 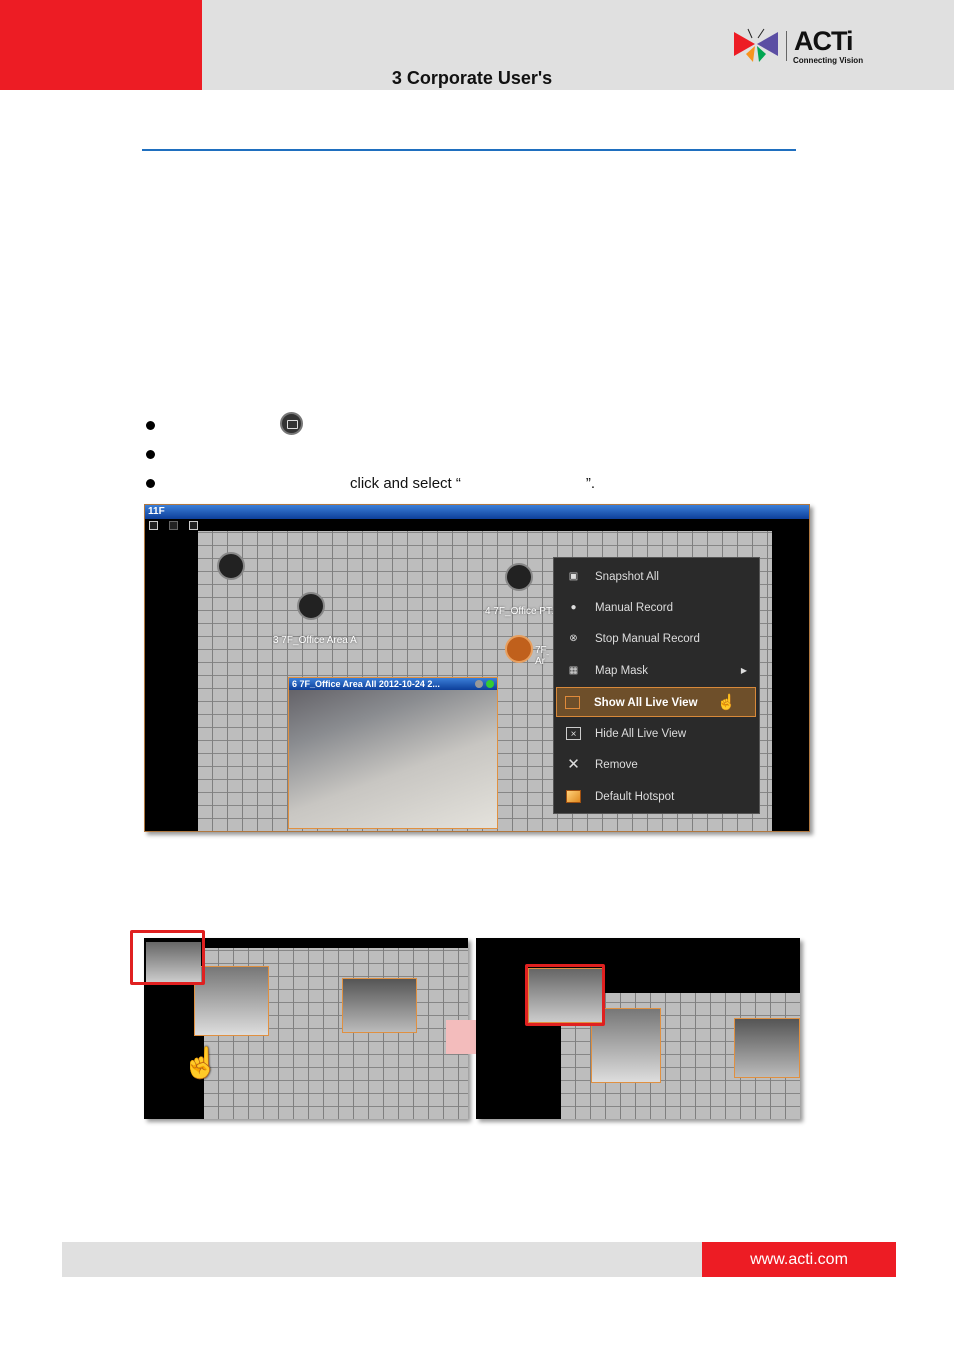 What do you see at coordinates (519, 577) in the screenshot?
I see `ptz-hotspot-icon` at bounding box center [519, 577].